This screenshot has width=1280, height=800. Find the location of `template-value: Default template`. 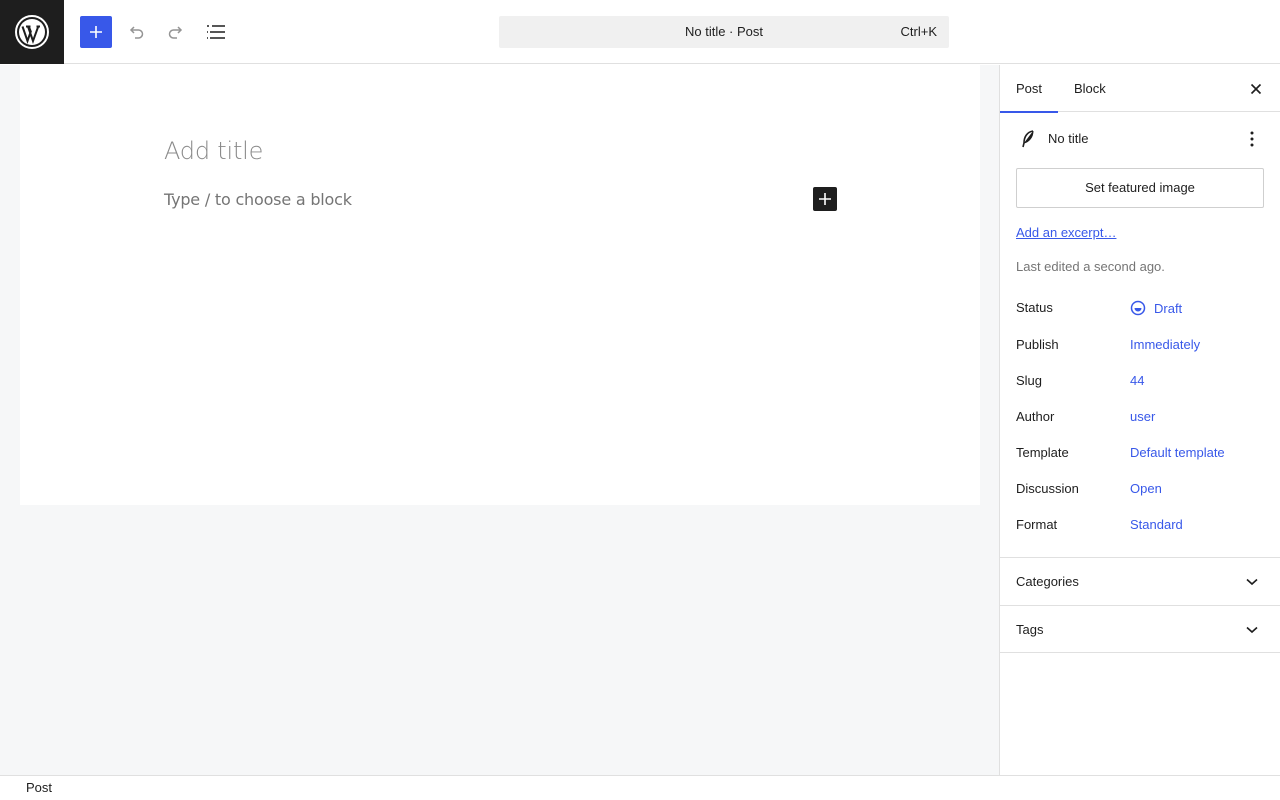

template-value: Default template is located at coordinates (1177, 452).